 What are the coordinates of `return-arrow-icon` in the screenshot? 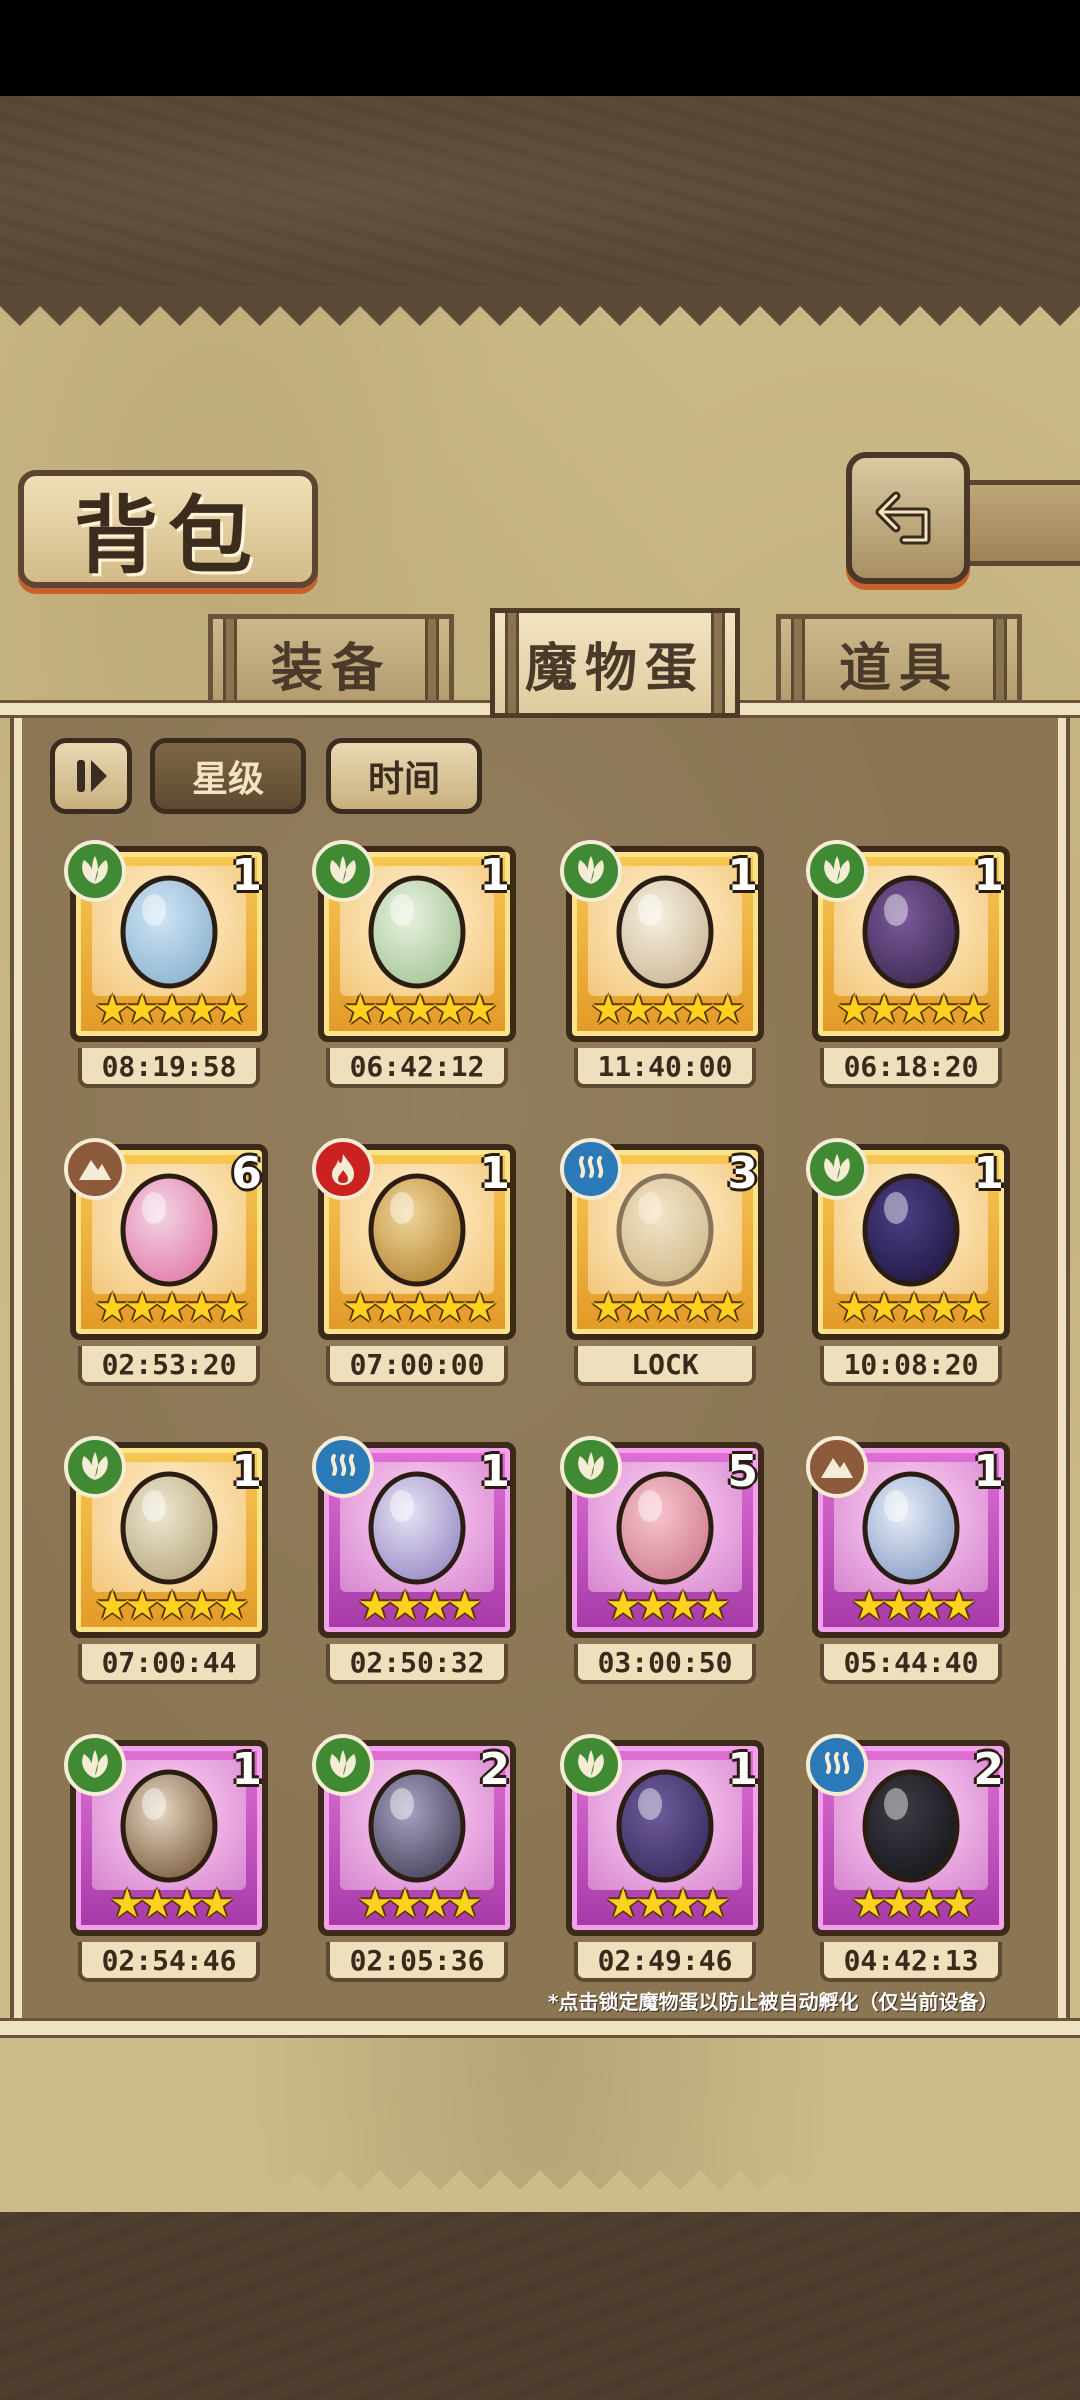 It's located at (903, 518).